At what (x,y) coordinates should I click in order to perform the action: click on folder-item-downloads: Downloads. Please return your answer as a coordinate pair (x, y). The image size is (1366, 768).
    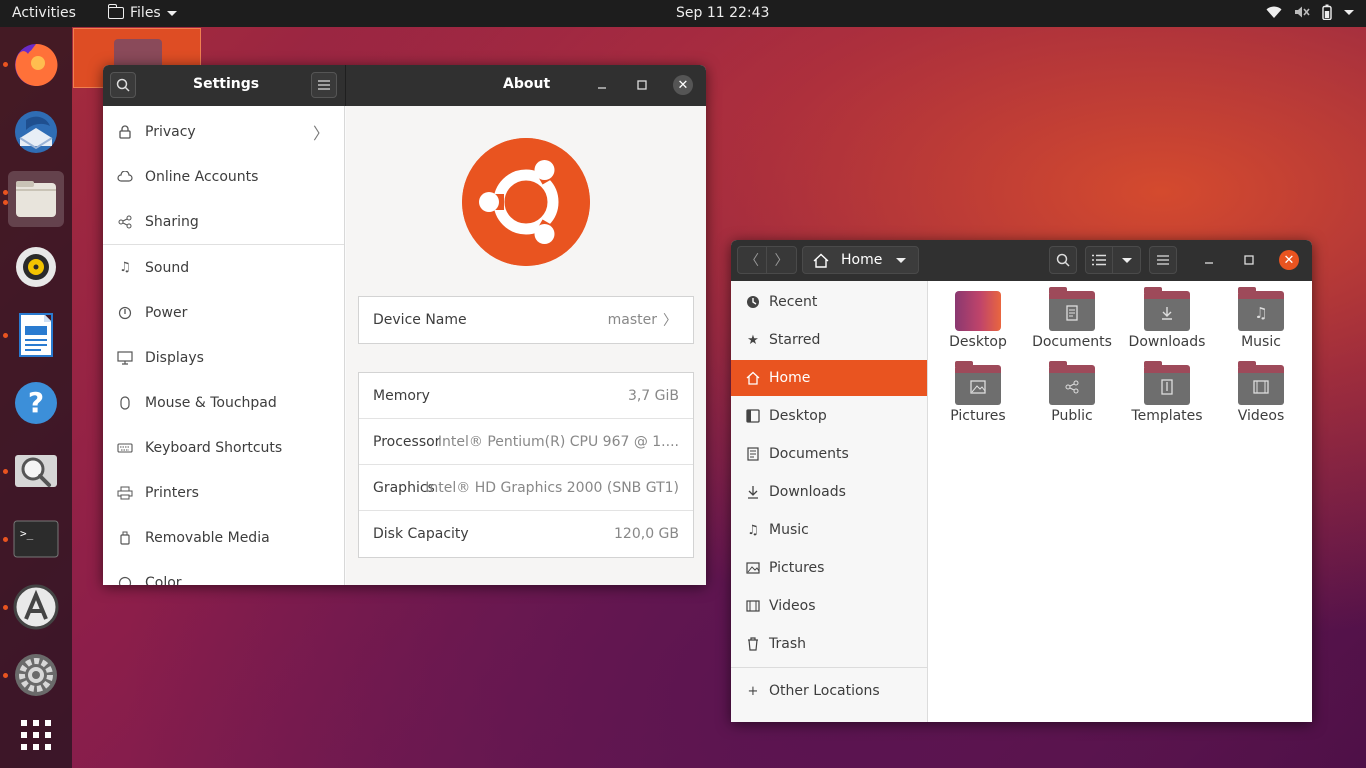
    Looking at the image, I should click on (1167, 317).